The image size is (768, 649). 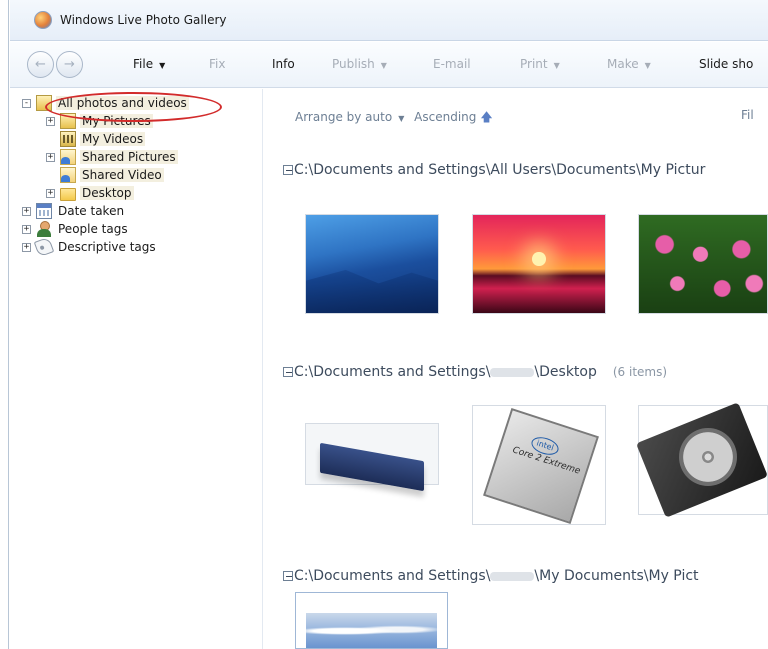 I want to click on arrow-up-icon: 🡅, so click(x=486, y=117).